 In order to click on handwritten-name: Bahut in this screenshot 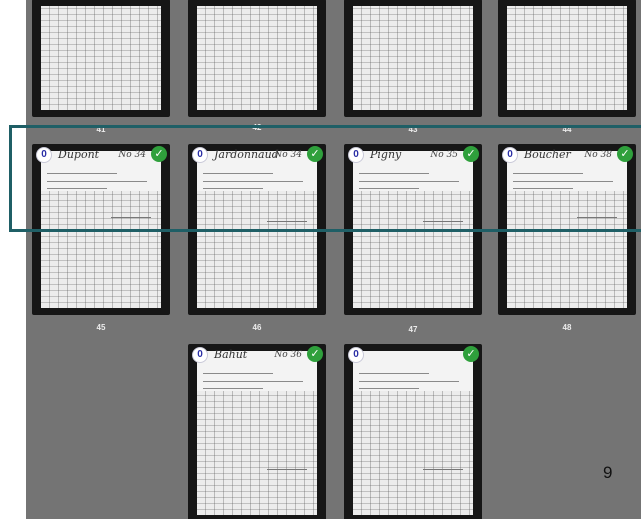, I will do `click(231, 354)`.